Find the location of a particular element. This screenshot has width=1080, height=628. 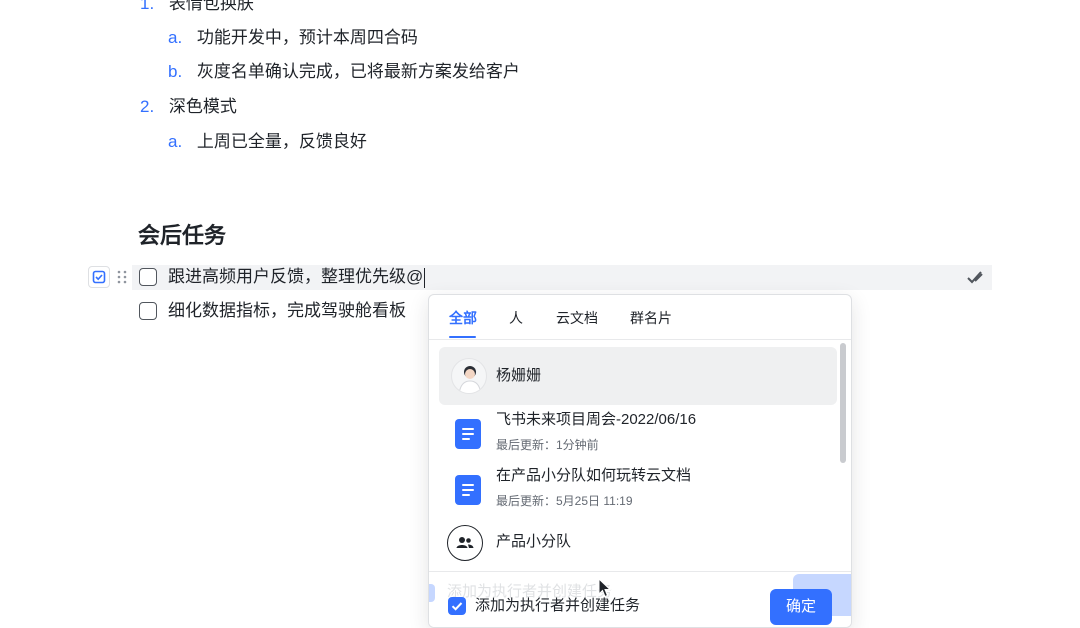

confirm-button: 确定 is located at coordinates (801, 607).